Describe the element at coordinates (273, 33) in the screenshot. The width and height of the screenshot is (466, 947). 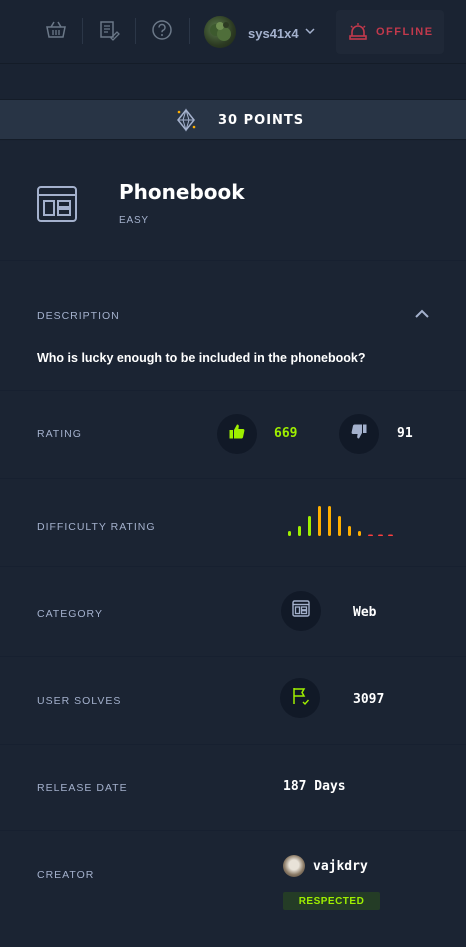
I see `username: sys41x4` at that location.